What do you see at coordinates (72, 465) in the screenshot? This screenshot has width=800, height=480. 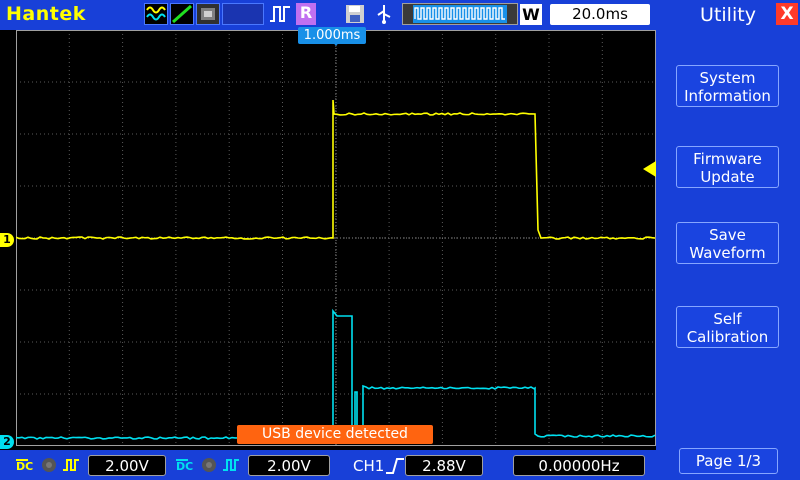 I see `ch1-invert-icon` at bounding box center [72, 465].